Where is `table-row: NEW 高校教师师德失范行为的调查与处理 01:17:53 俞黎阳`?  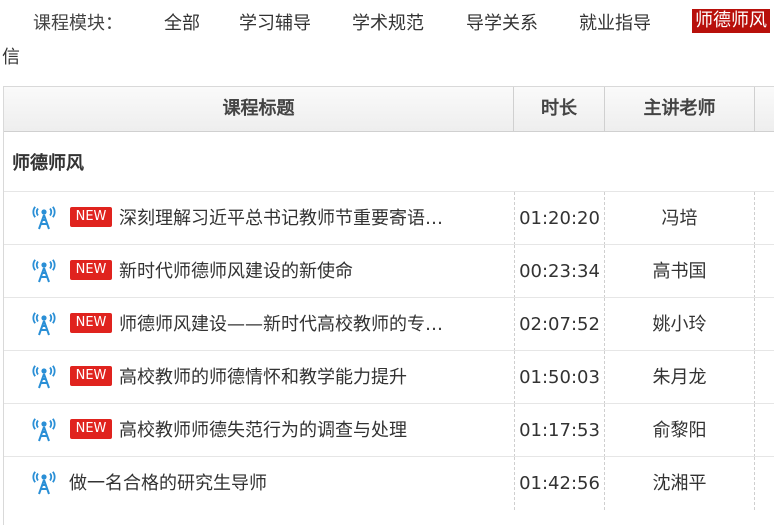 table-row: NEW 高校教师师德失范行为的调查与处理 01:17:53 俞黎阳 is located at coordinates (389, 430).